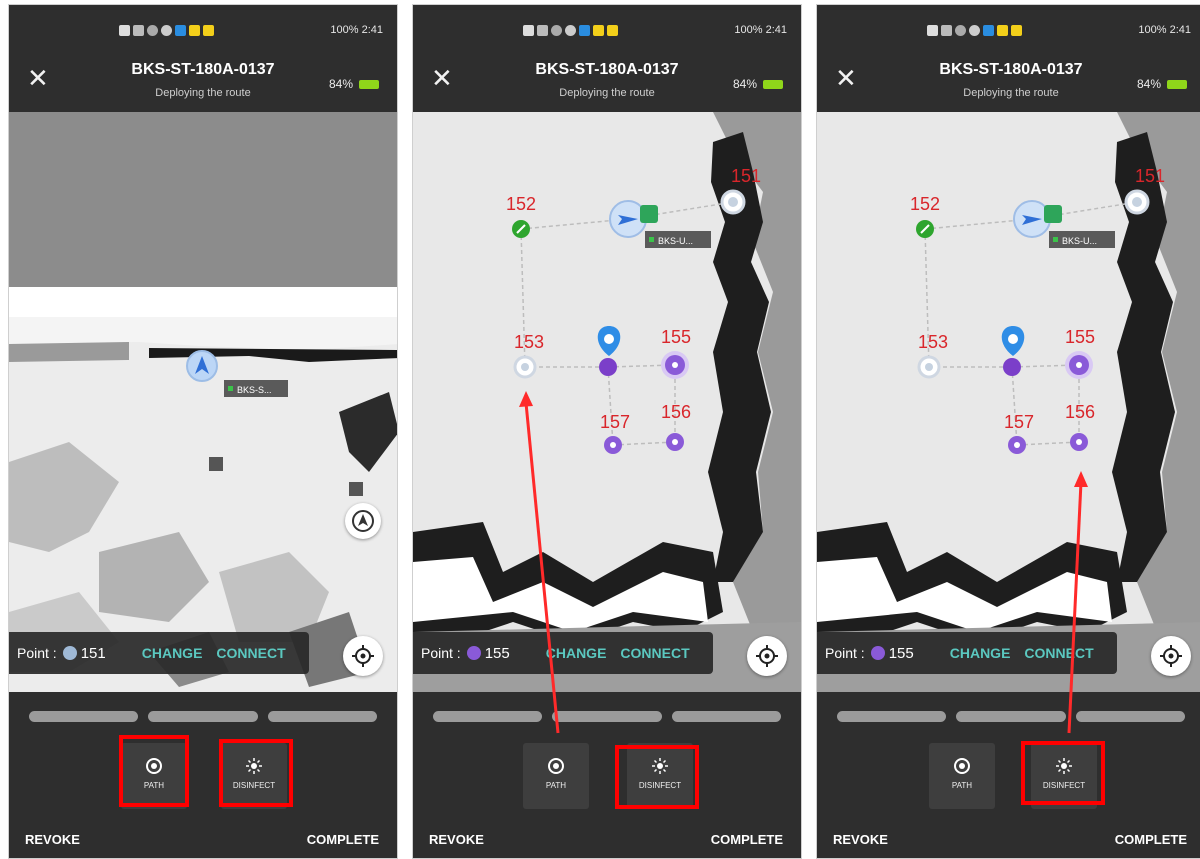 This screenshot has height=859, width=1200. Describe the element at coordinates (152, 30) in the screenshot. I see `wifi-icon` at that location.